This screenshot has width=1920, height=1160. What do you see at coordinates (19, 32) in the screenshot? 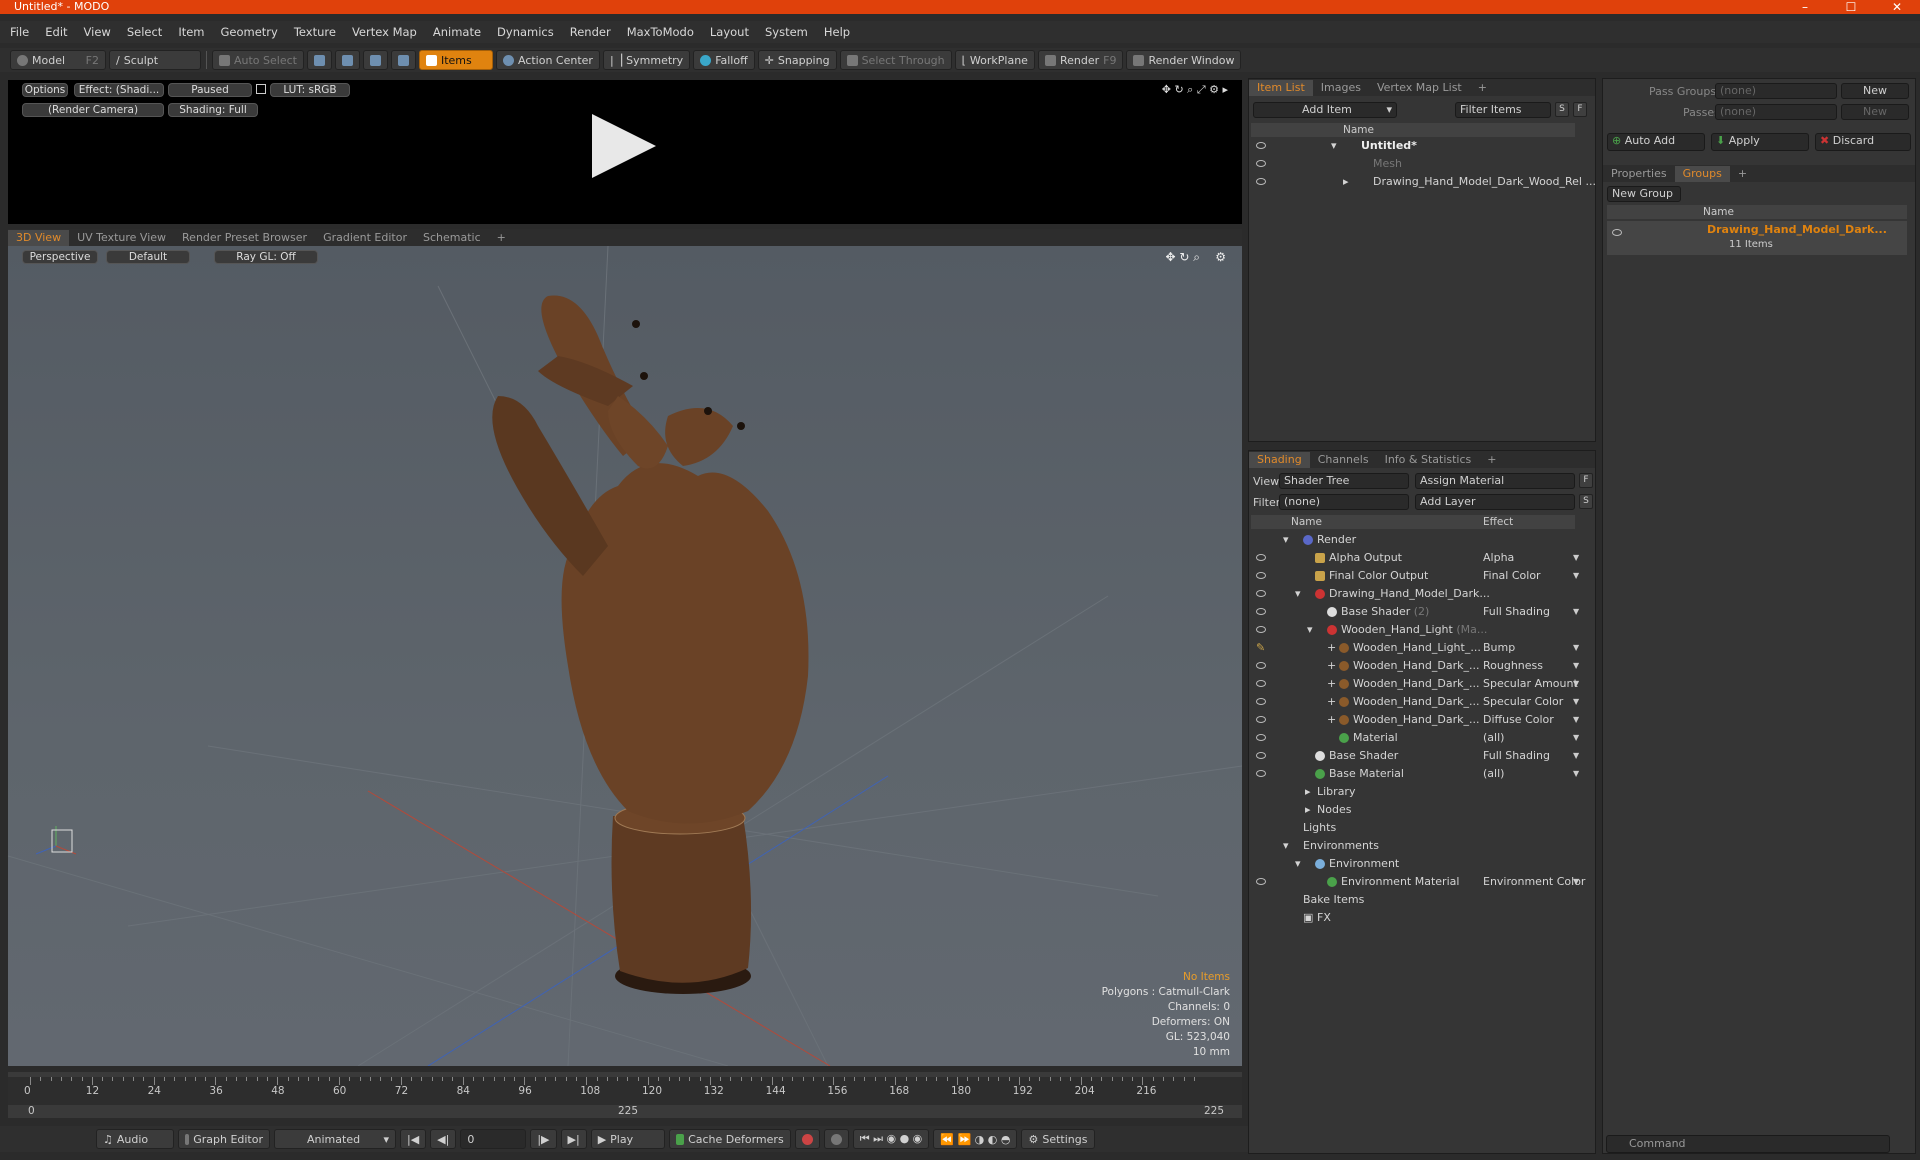
I see `menu-file: File` at bounding box center [19, 32].